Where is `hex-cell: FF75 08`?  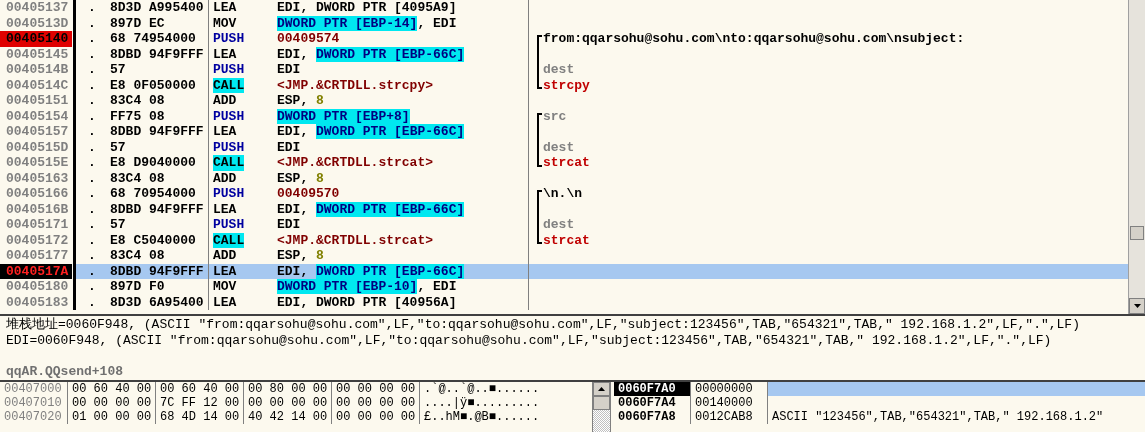
hex-cell: FF75 08 is located at coordinates (137, 116).